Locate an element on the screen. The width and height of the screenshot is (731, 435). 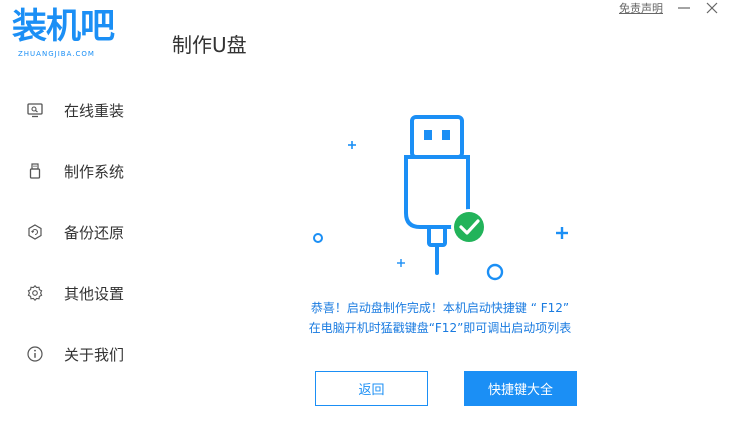
disclaimer-link: 免责声明 is located at coordinates (641, 8).